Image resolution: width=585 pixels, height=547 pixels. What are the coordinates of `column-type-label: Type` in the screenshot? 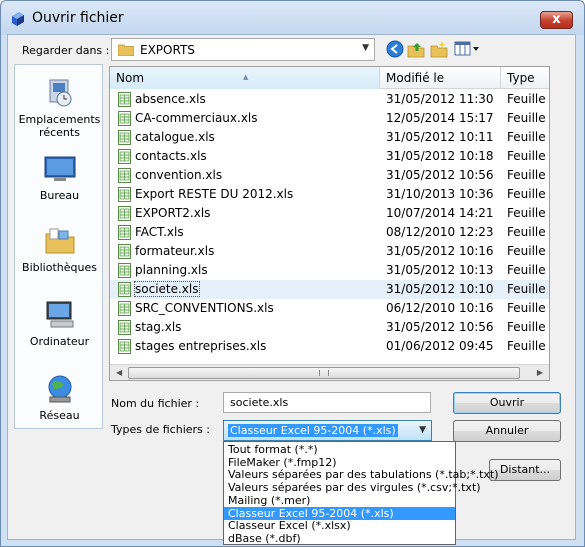 It's located at (521, 78).